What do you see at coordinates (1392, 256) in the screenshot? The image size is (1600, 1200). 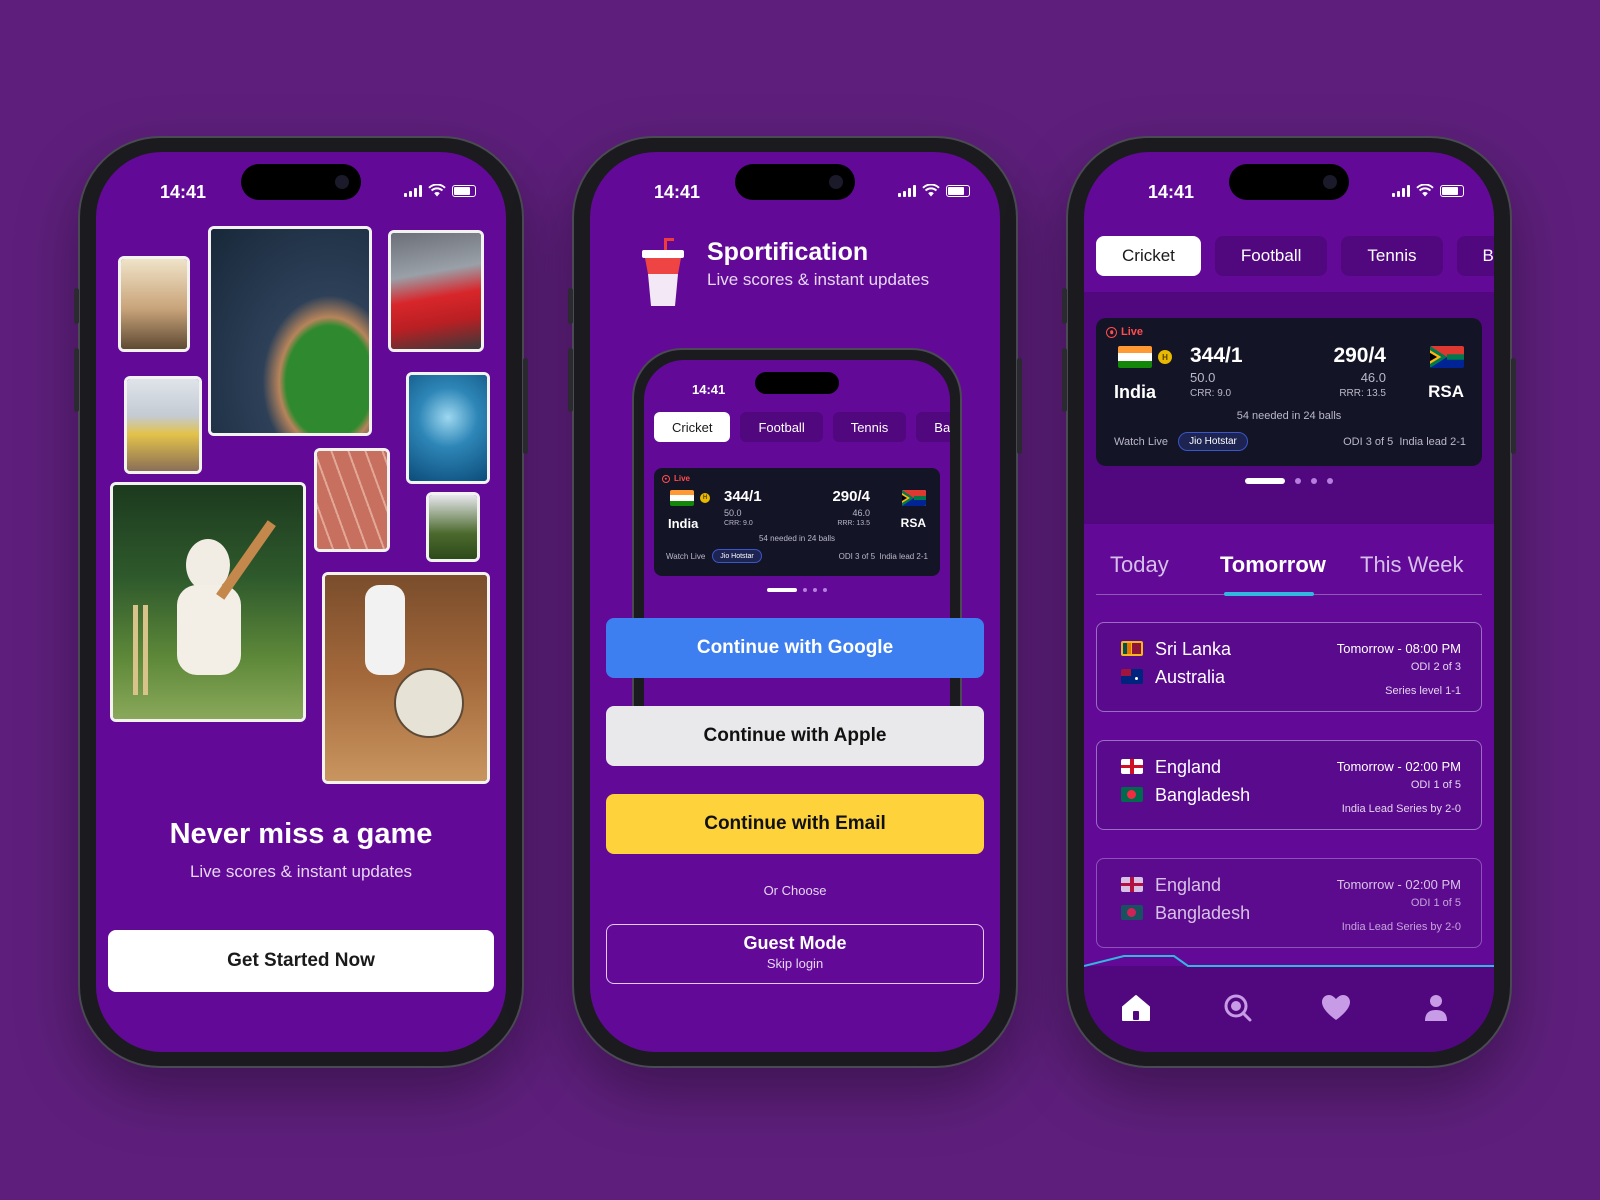 I see `tab-tennis: Tennis` at bounding box center [1392, 256].